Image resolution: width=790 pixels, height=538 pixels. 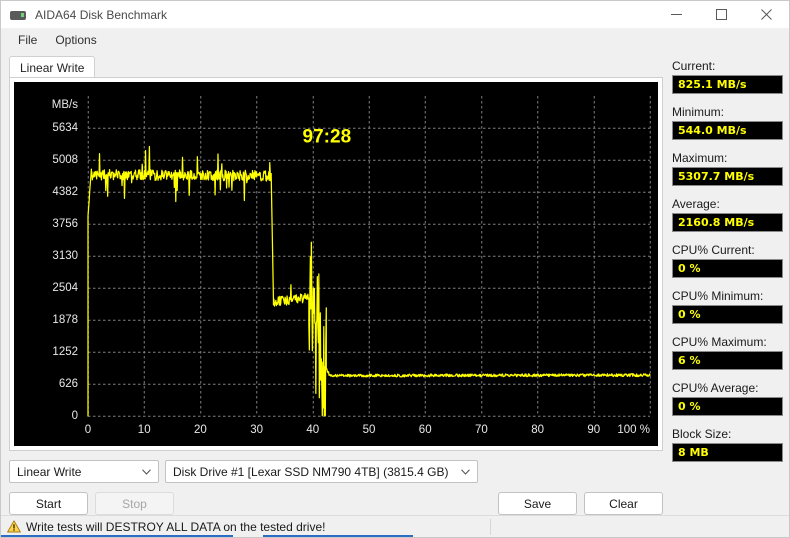 I want to click on maximize-button, so click(x=721, y=15).